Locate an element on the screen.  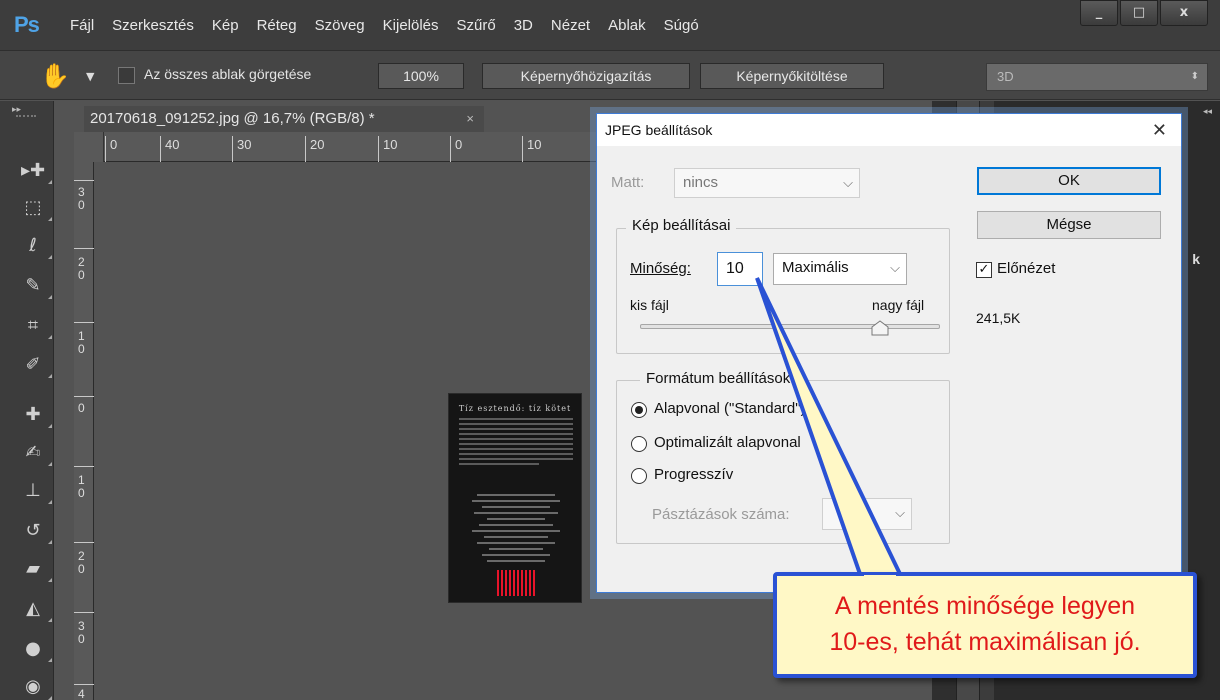
quality-preset-value: Maximális is located at coordinates (815, 267).